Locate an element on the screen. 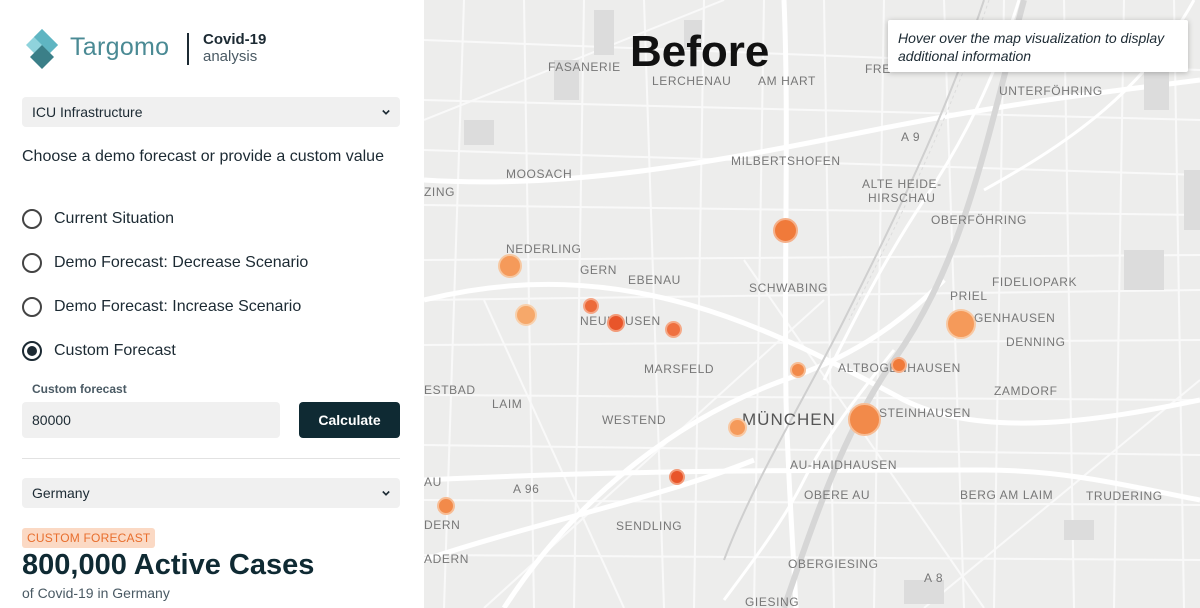 This screenshot has width=1200, height=608. app-title: Covid-19 is located at coordinates (235, 39).